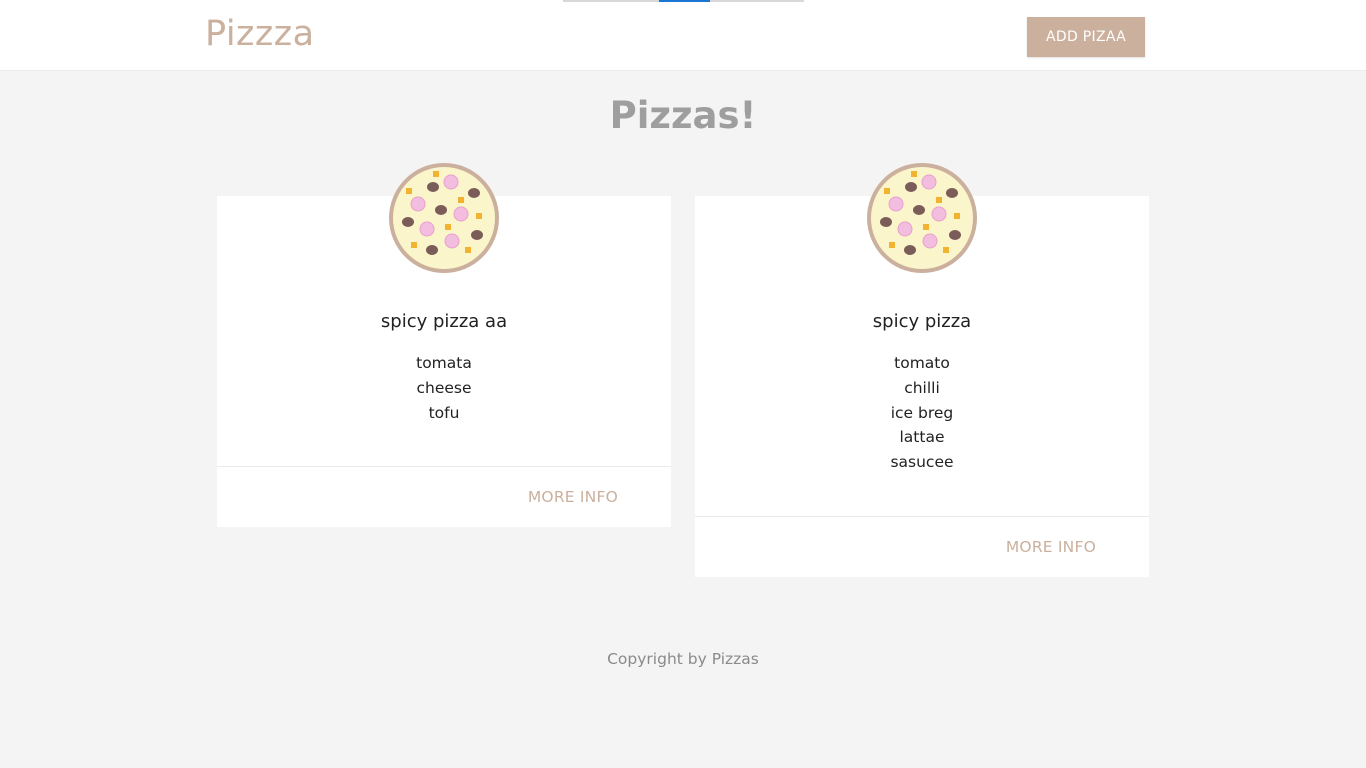 This screenshot has width=1366, height=768. What do you see at coordinates (683, 35) in the screenshot?
I see `top-navbar: Pizzza ADD PIZAA` at bounding box center [683, 35].